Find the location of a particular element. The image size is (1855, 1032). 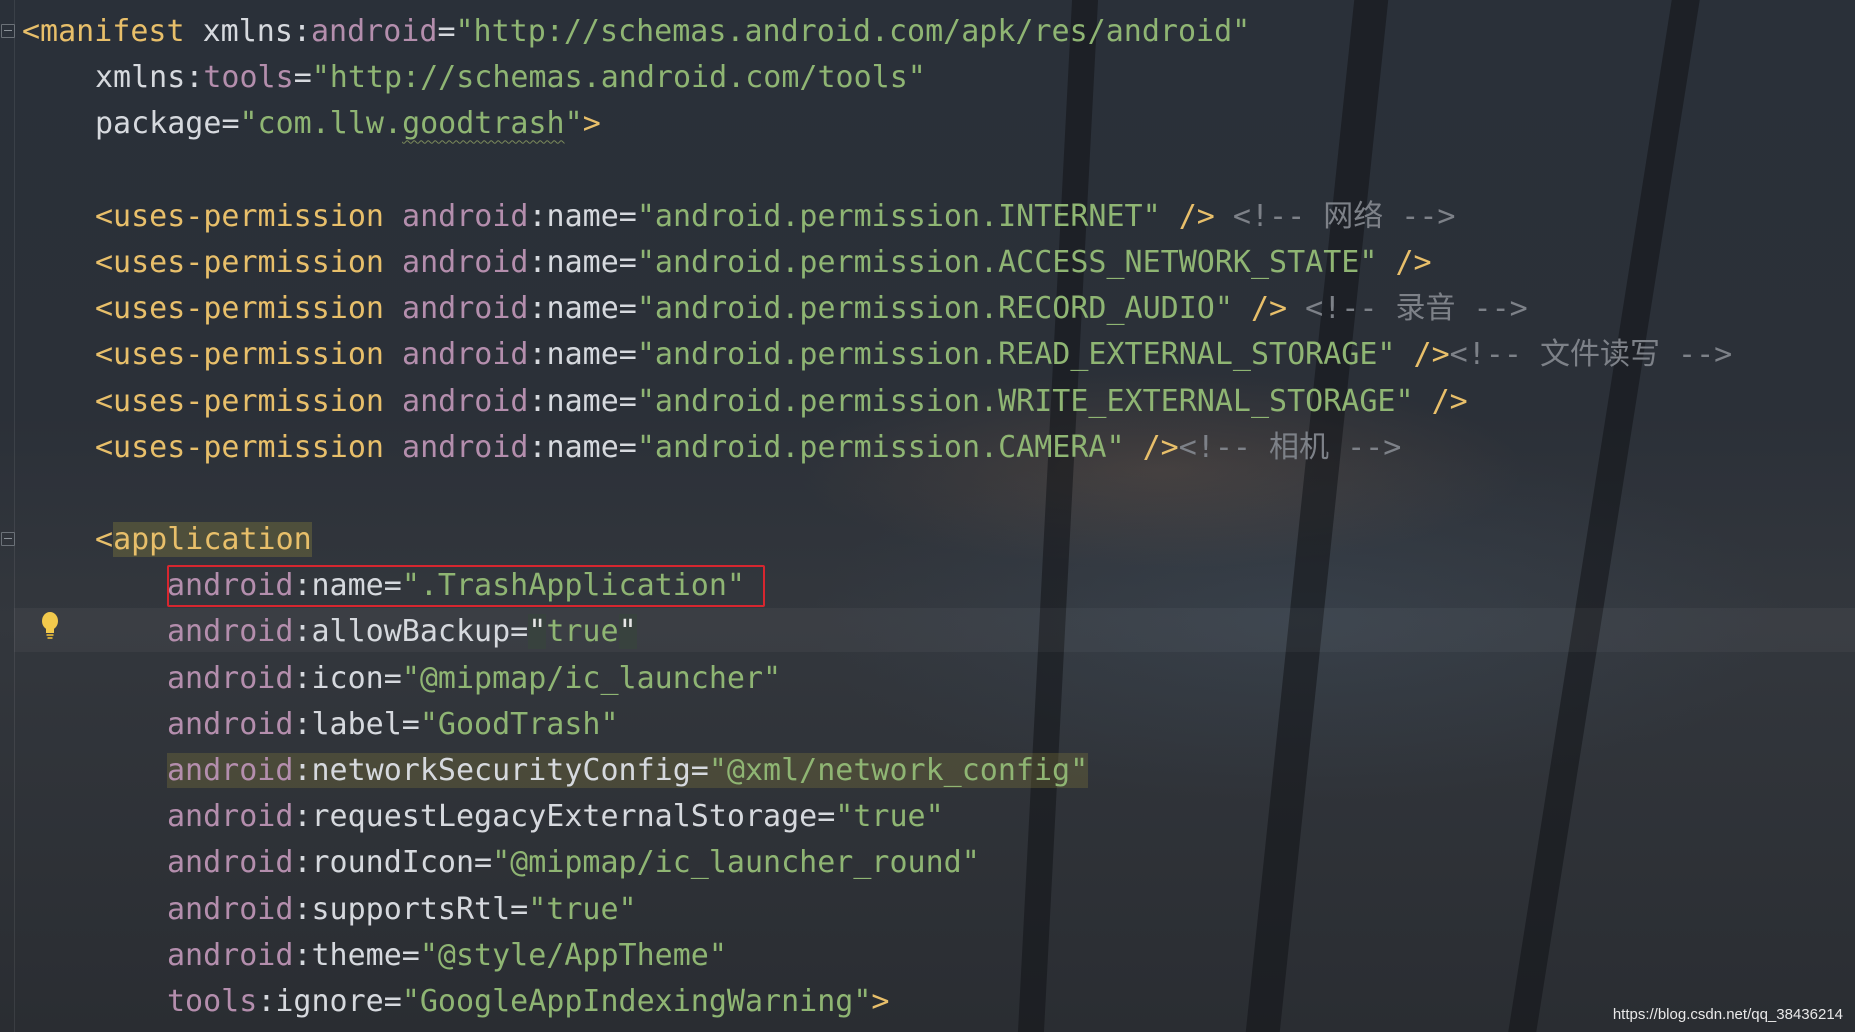

code-token: <manifest is located at coordinates (112, 31).